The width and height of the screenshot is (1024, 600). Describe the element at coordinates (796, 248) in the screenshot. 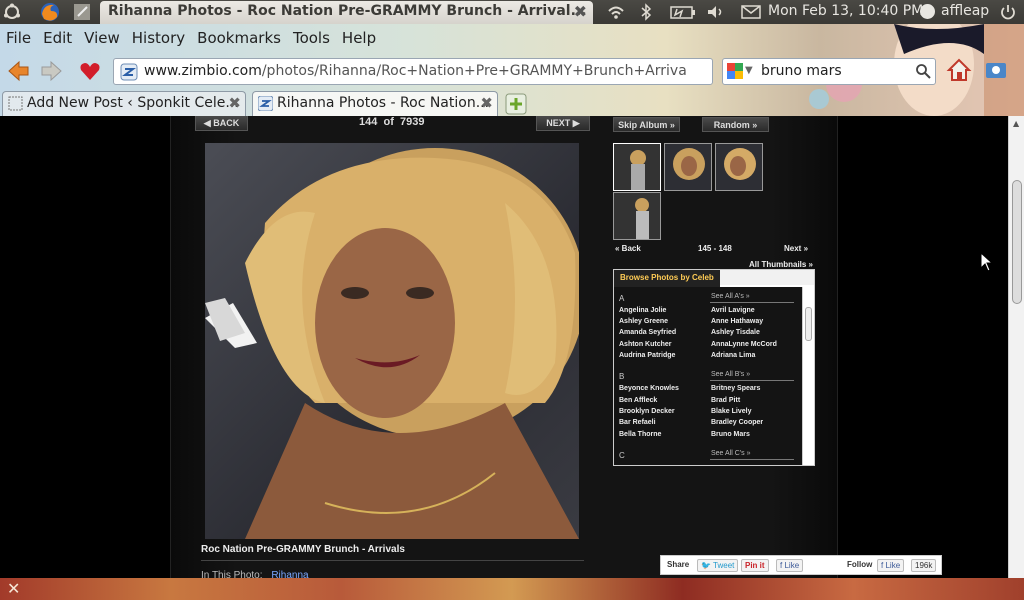

I see `thumbnails-next-link: Next »` at that location.